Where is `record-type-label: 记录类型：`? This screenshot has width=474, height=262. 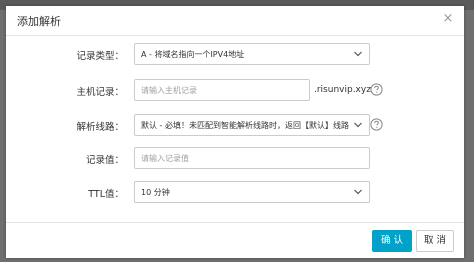 record-type-label: 记录类型： is located at coordinates (100, 56).